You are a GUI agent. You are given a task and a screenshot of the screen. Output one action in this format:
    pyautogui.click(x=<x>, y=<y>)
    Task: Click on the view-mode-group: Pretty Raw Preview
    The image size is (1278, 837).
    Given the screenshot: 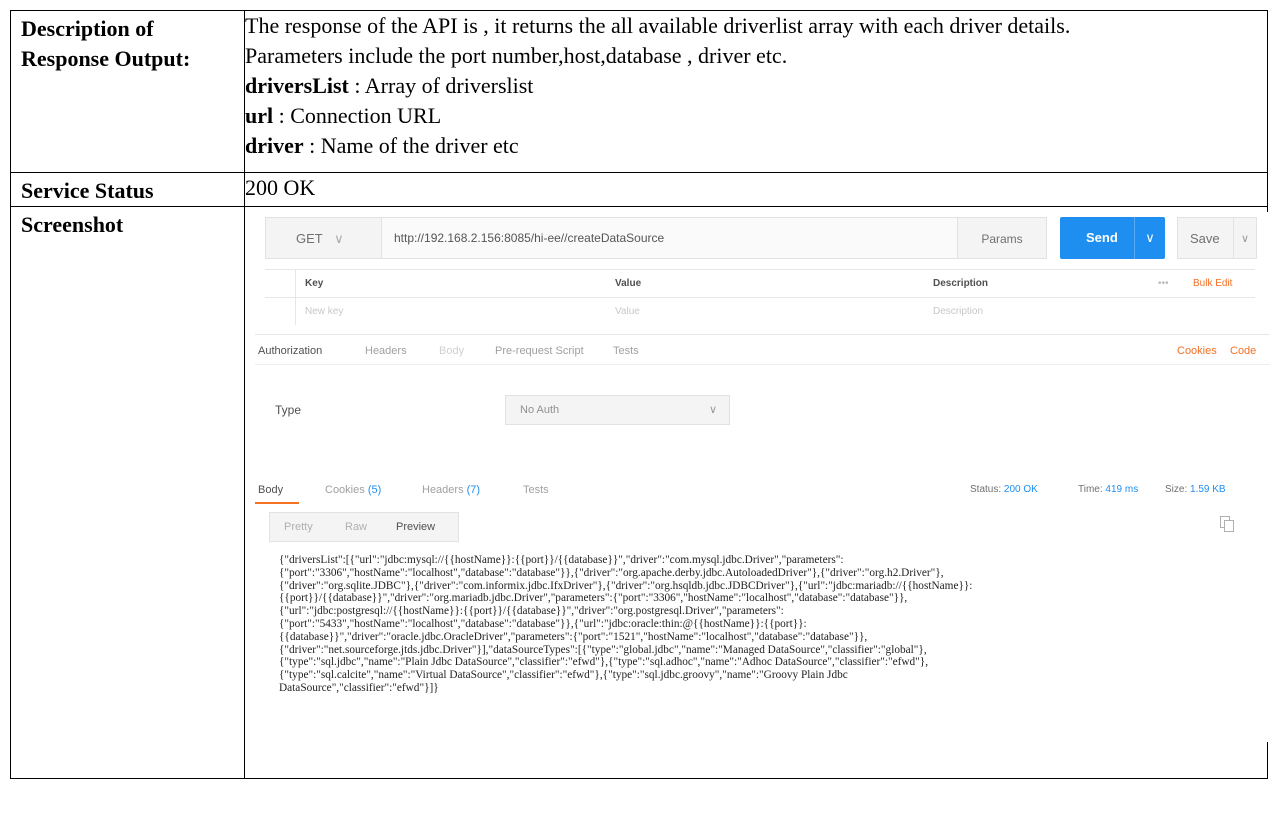 What is the action you would take?
    pyautogui.click(x=364, y=527)
    